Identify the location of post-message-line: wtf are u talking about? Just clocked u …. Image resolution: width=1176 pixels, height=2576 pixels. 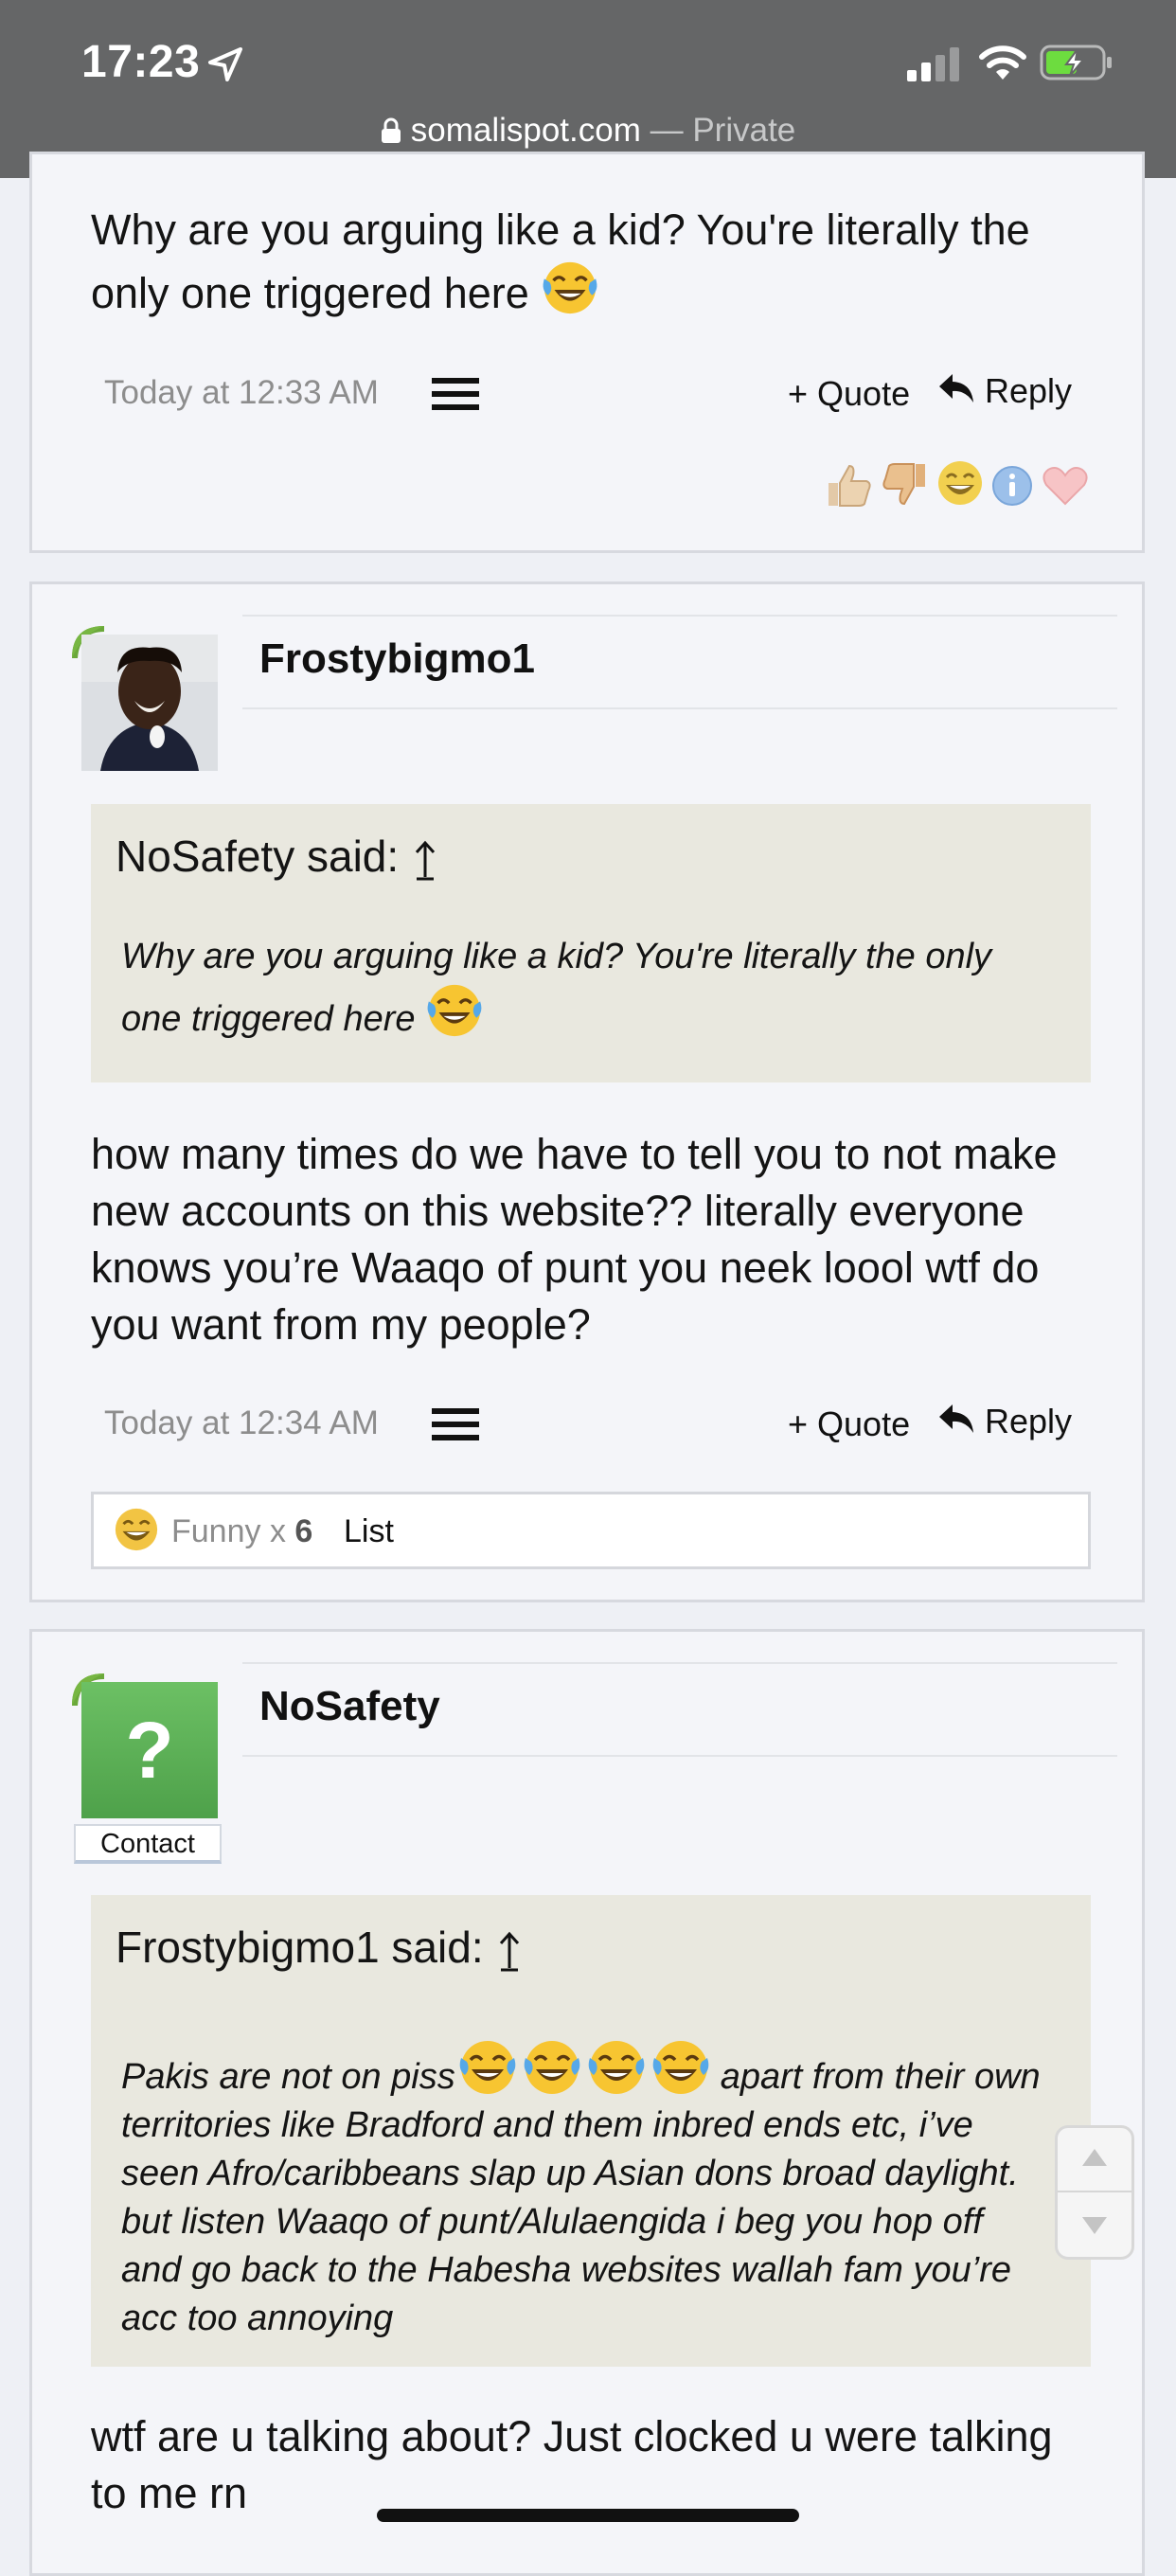
(572, 2436).